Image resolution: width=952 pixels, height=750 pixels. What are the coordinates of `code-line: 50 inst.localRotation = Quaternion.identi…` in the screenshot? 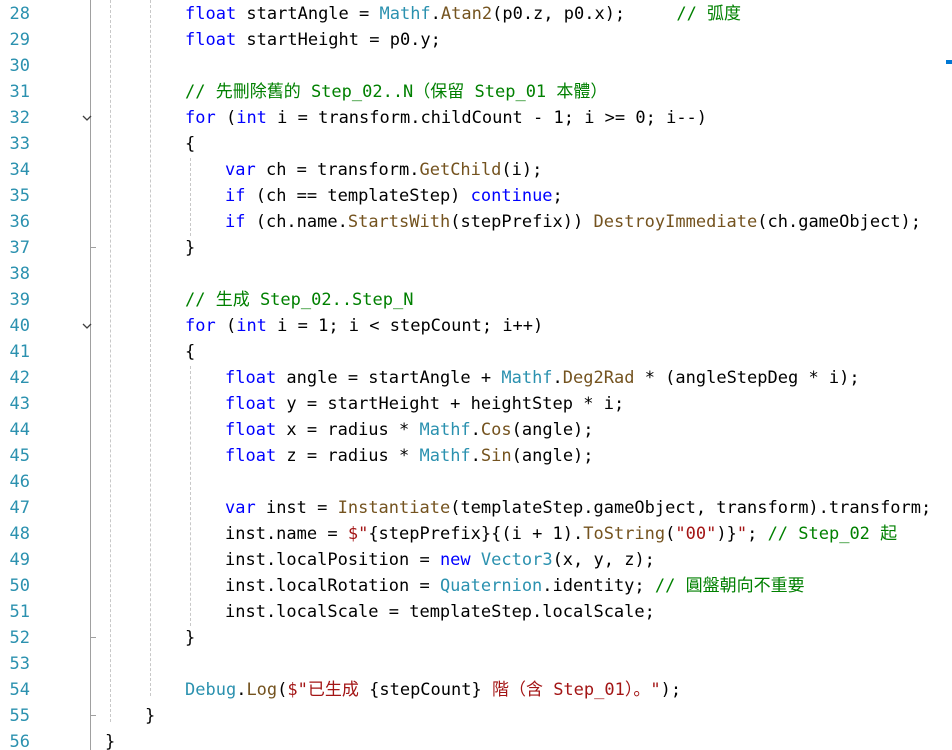 It's located at (476, 586).